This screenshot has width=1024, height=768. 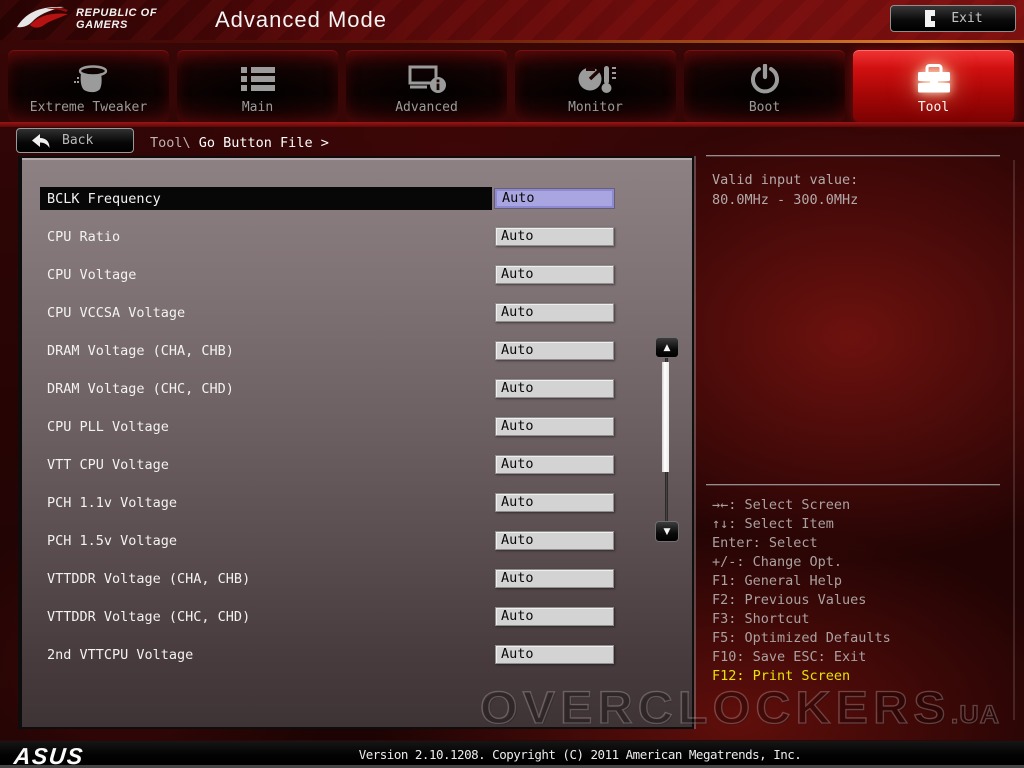 I want to click on tab-label: Main, so click(x=257, y=107).